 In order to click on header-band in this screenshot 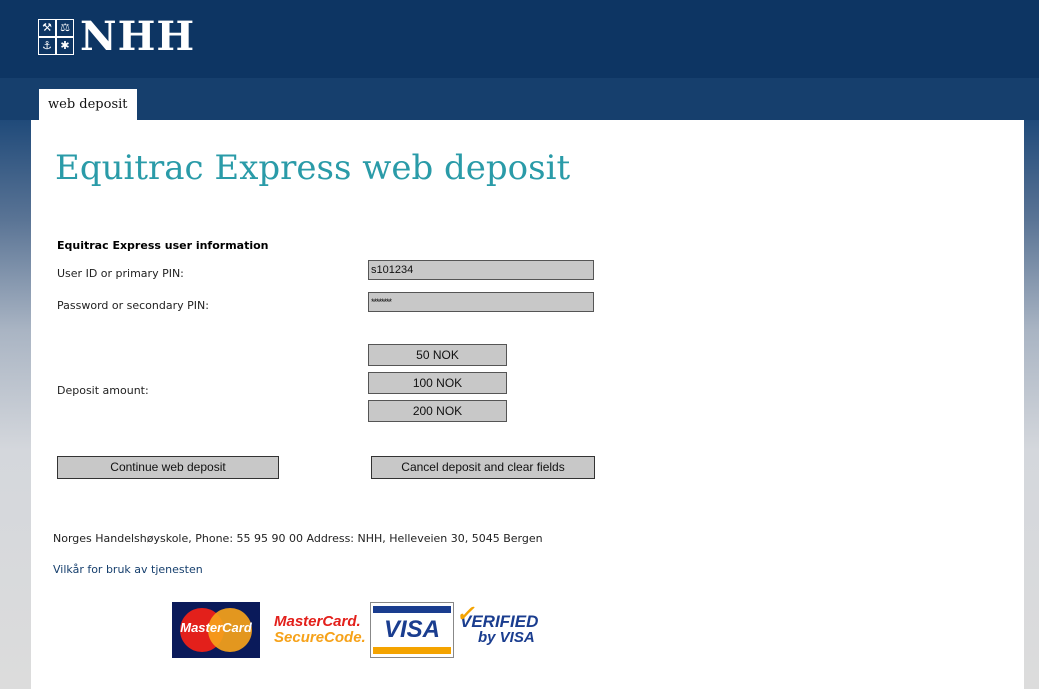, I will do `click(519, 99)`.